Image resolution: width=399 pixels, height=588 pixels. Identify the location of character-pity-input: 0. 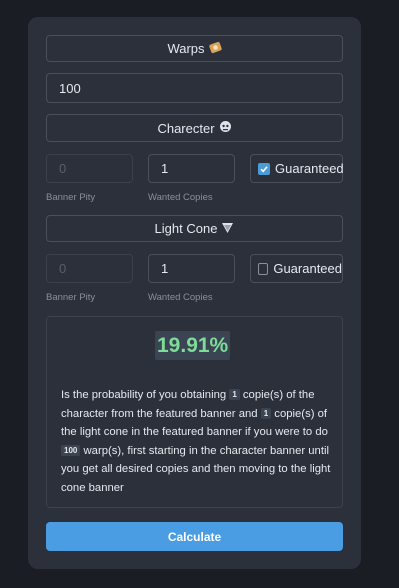
(89, 168).